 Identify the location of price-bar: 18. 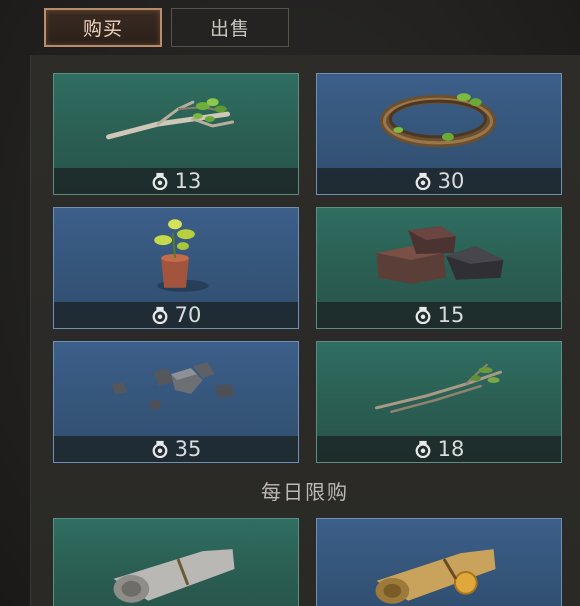
(439, 449).